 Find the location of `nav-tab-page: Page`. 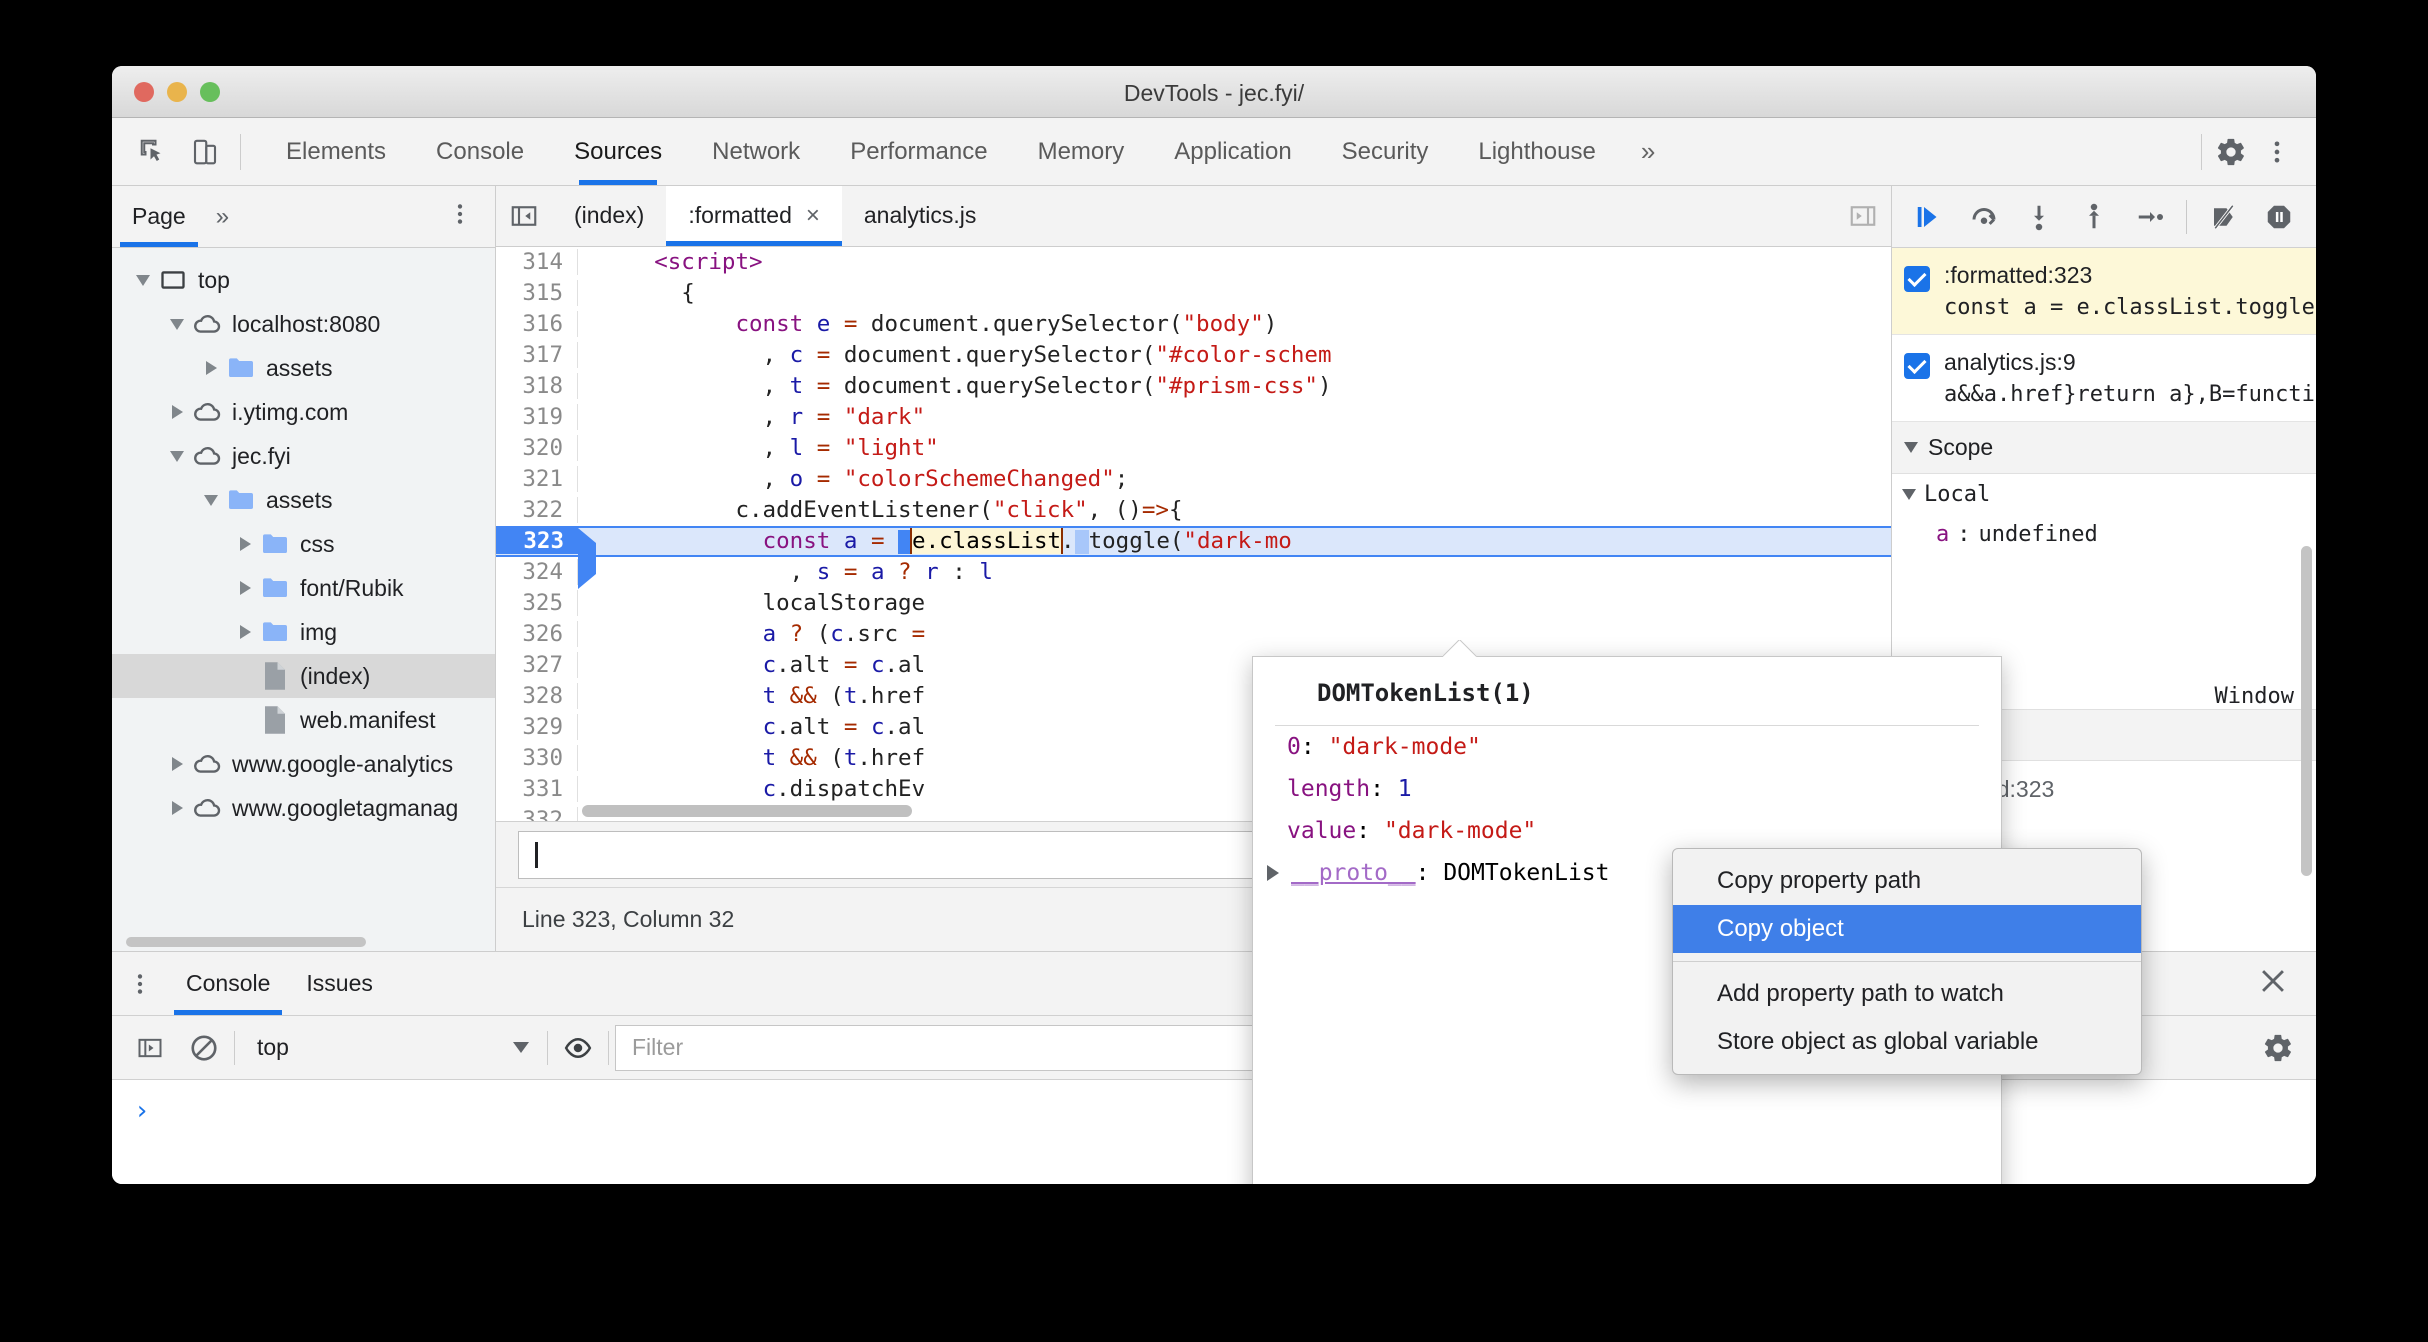

nav-tab-page: Page is located at coordinates (159, 216).